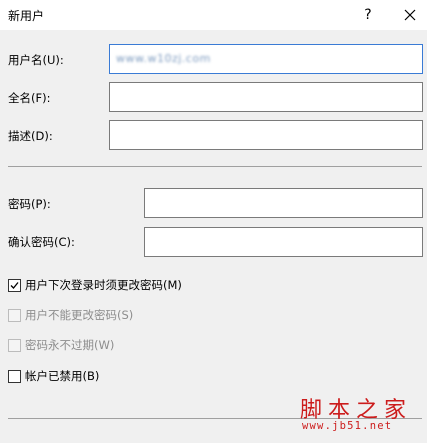 The image size is (427, 443). Describe the element at coordinates (26, 16) in the screenshot. I see `window-title: 新用户` at that location.